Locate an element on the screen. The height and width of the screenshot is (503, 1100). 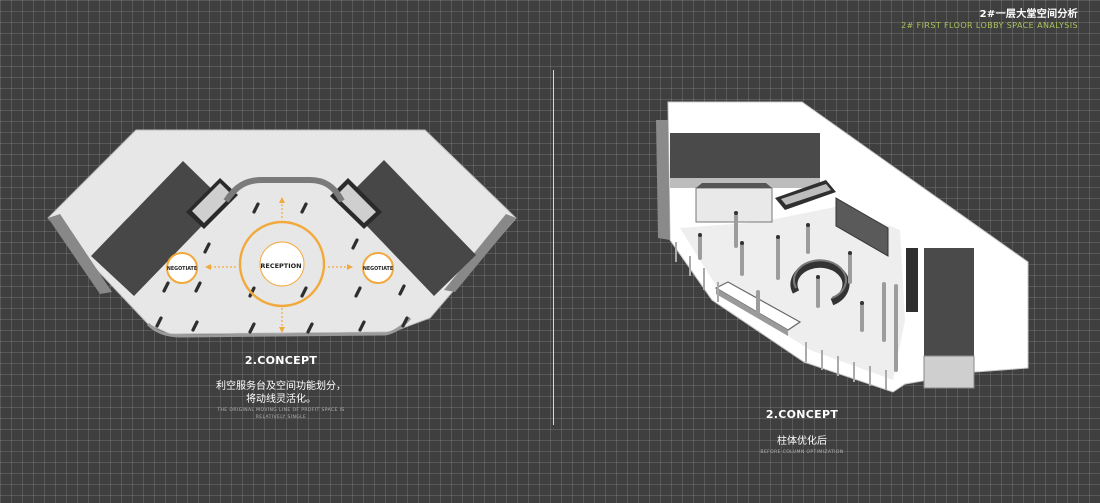
right-service-block-top is located at coordinates (734, 185).